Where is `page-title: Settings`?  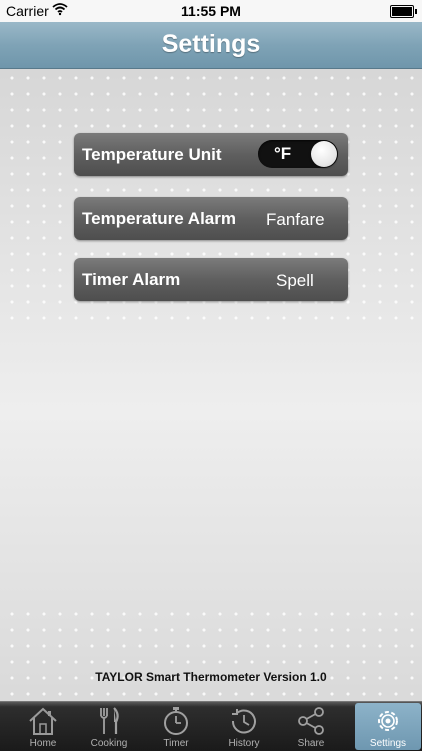
page-title: Settings is located at coordinates (211, 44).